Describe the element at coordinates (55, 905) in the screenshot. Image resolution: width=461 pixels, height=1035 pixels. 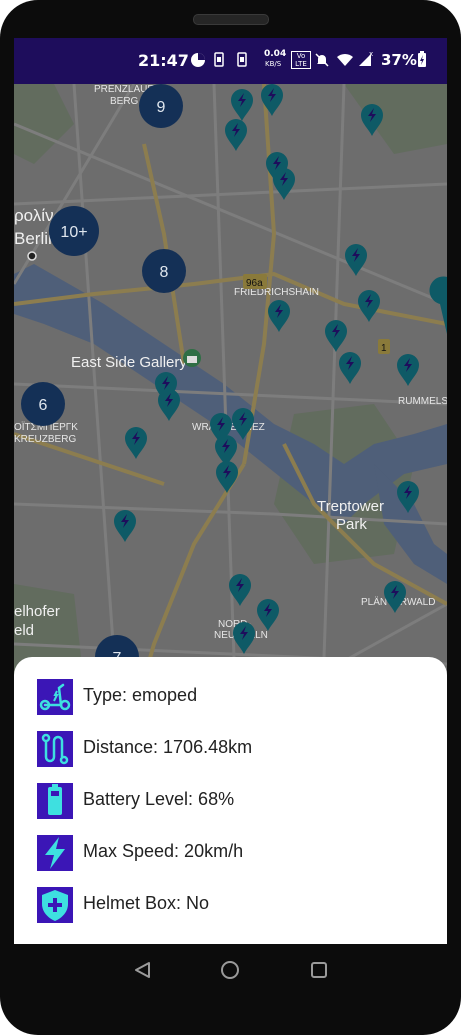
I see `shield-plus-icon` at that location.